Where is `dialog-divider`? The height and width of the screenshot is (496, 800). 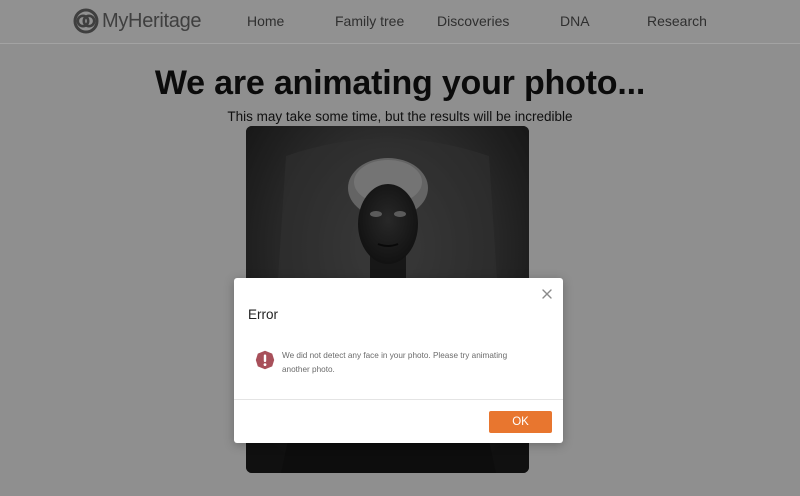 dialog-divider is located at coordinates (398, 399).